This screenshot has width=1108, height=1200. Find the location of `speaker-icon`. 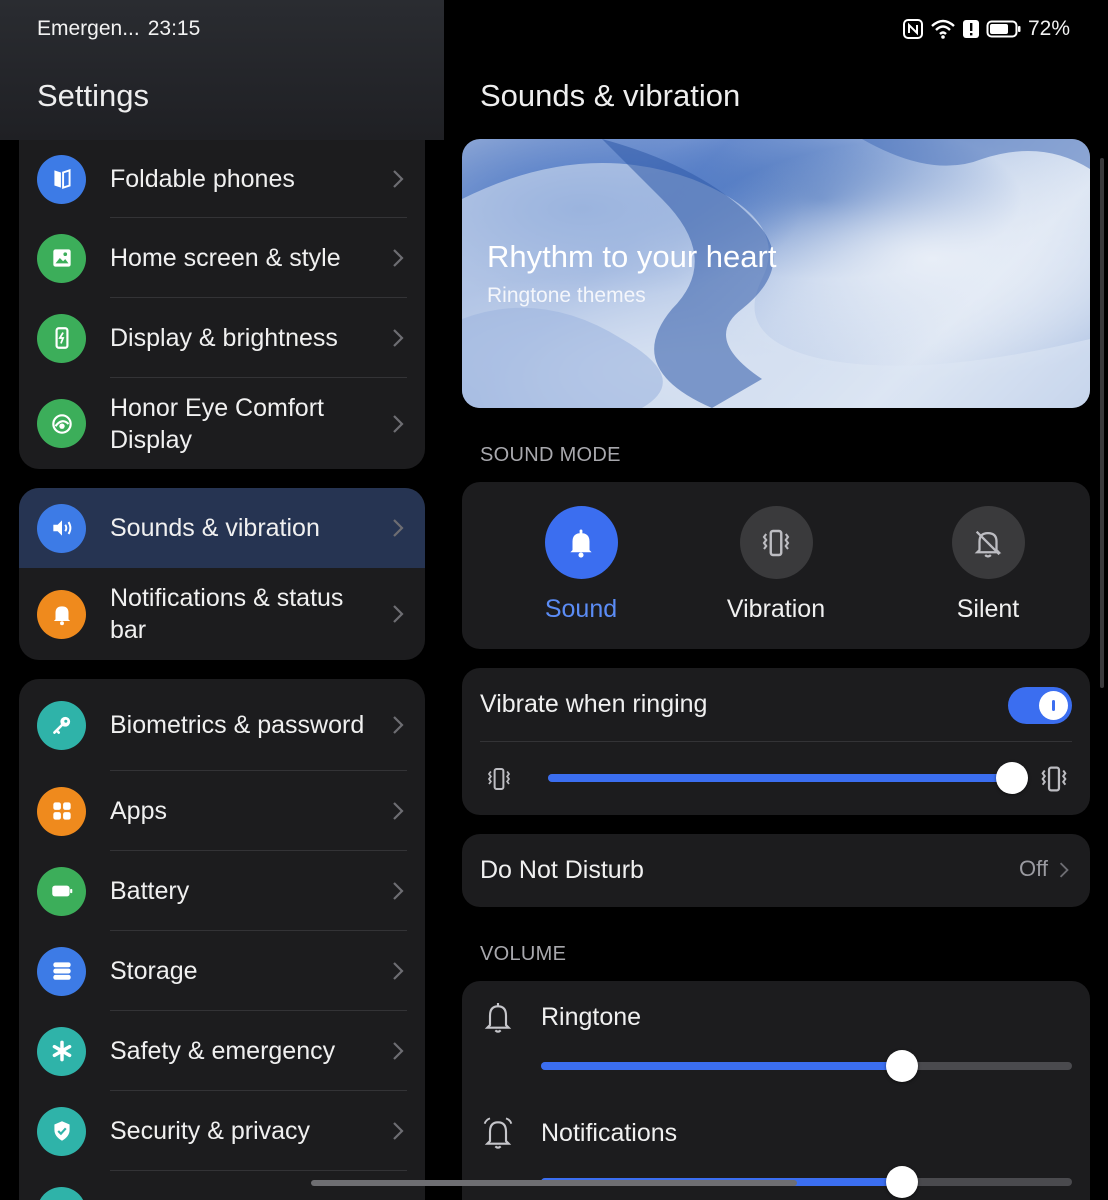

speaker-icon is located at coordinates (61, 528).